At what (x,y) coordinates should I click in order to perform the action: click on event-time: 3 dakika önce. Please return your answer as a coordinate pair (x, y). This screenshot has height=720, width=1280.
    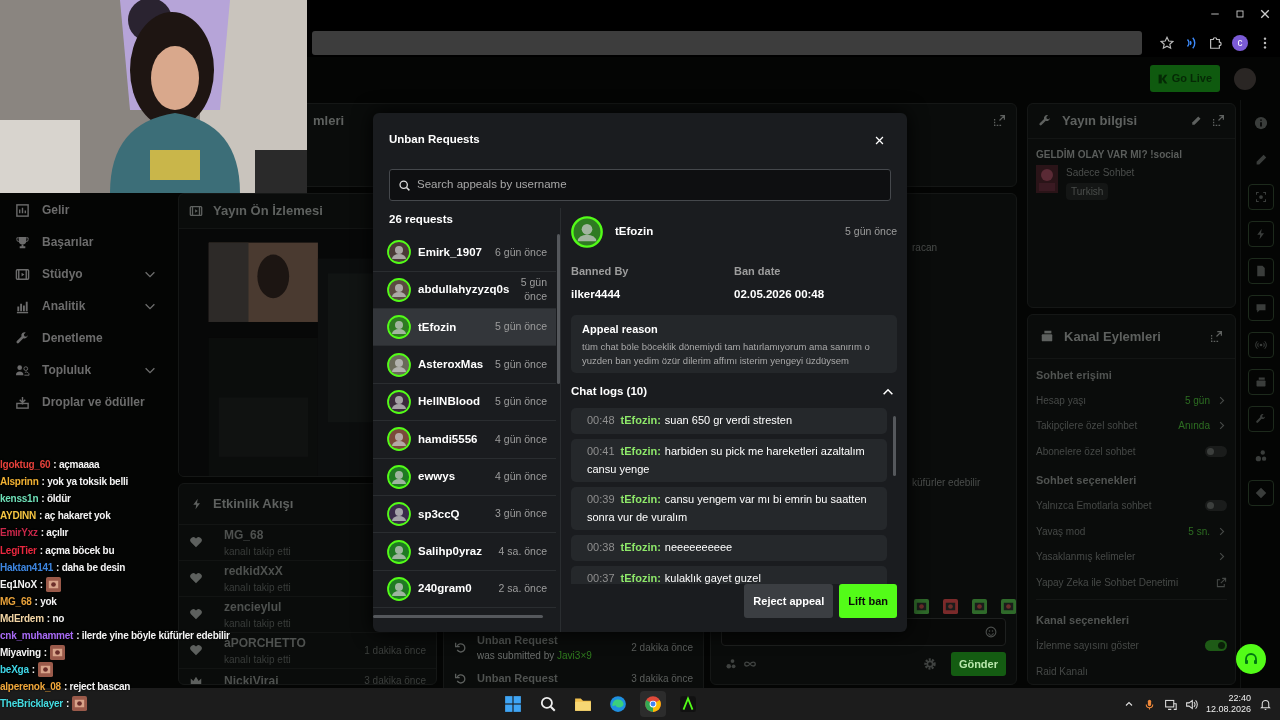
    Looking at the image, I should click on (662, 679).